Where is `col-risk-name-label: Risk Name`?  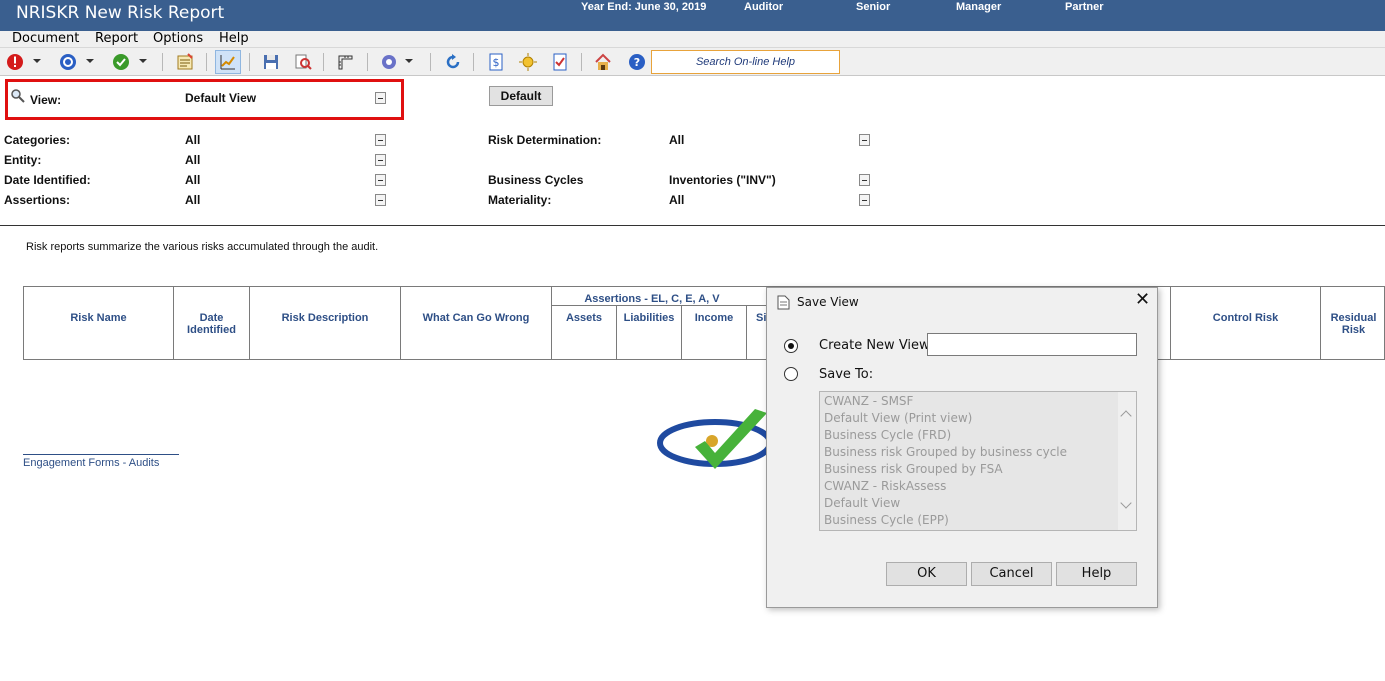 col-risk-name-label: Risk Name is located at coordinates (98, 318).